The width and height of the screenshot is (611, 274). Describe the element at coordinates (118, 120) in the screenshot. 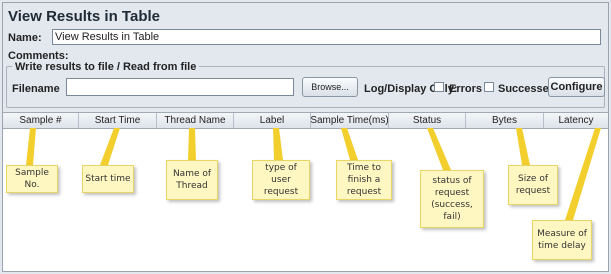

I see `column-header-start-time: Start Time` at that location.